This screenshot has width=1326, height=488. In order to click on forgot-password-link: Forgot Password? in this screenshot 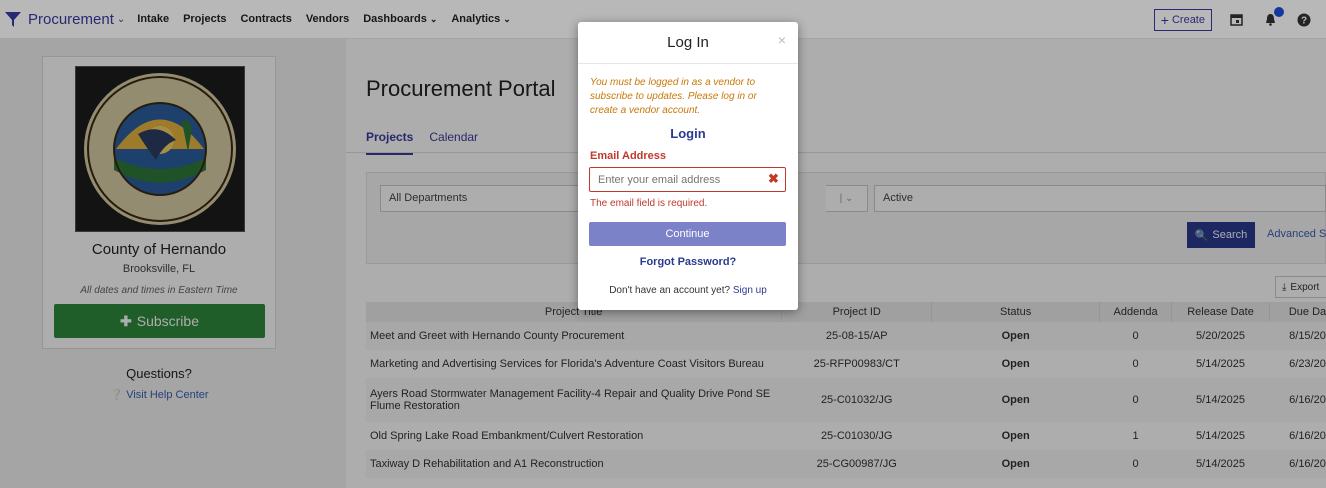, I will do `click(688, 262)`.